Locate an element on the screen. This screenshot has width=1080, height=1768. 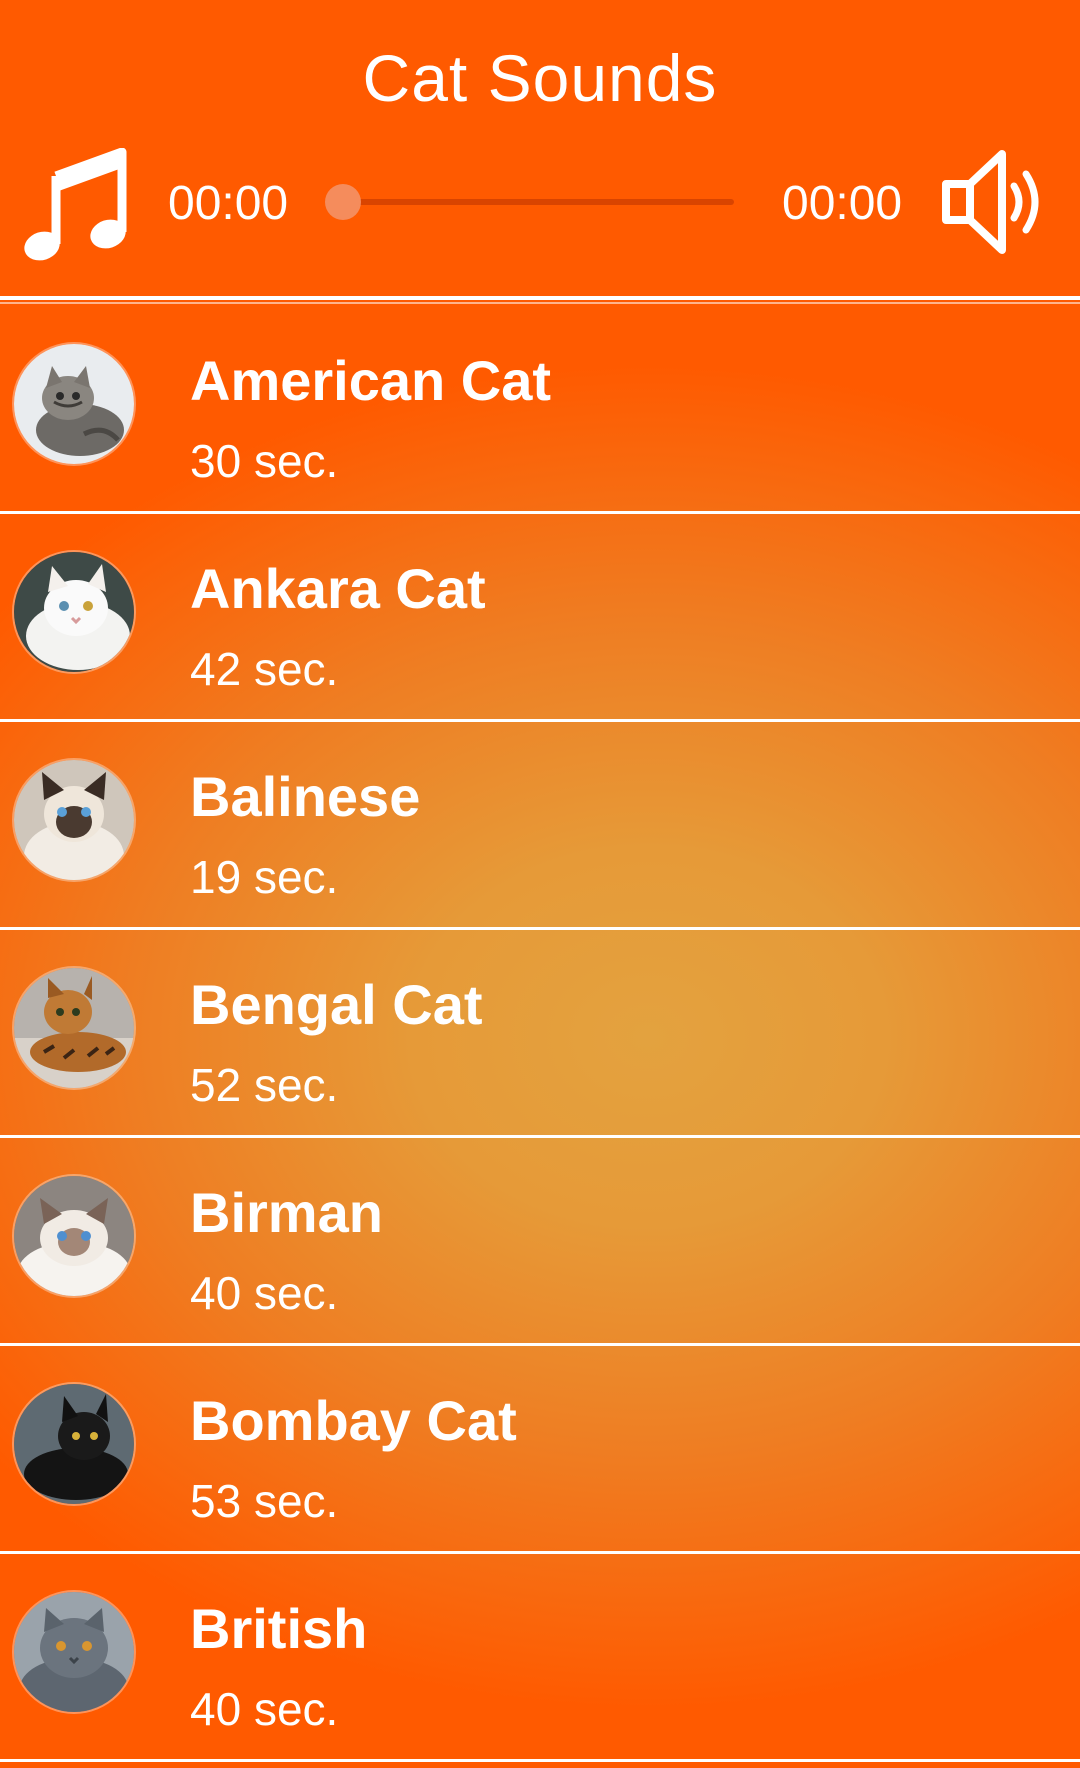
sound-item-balinese: Balinese 19 sec. is located at coordinates (540, 826).